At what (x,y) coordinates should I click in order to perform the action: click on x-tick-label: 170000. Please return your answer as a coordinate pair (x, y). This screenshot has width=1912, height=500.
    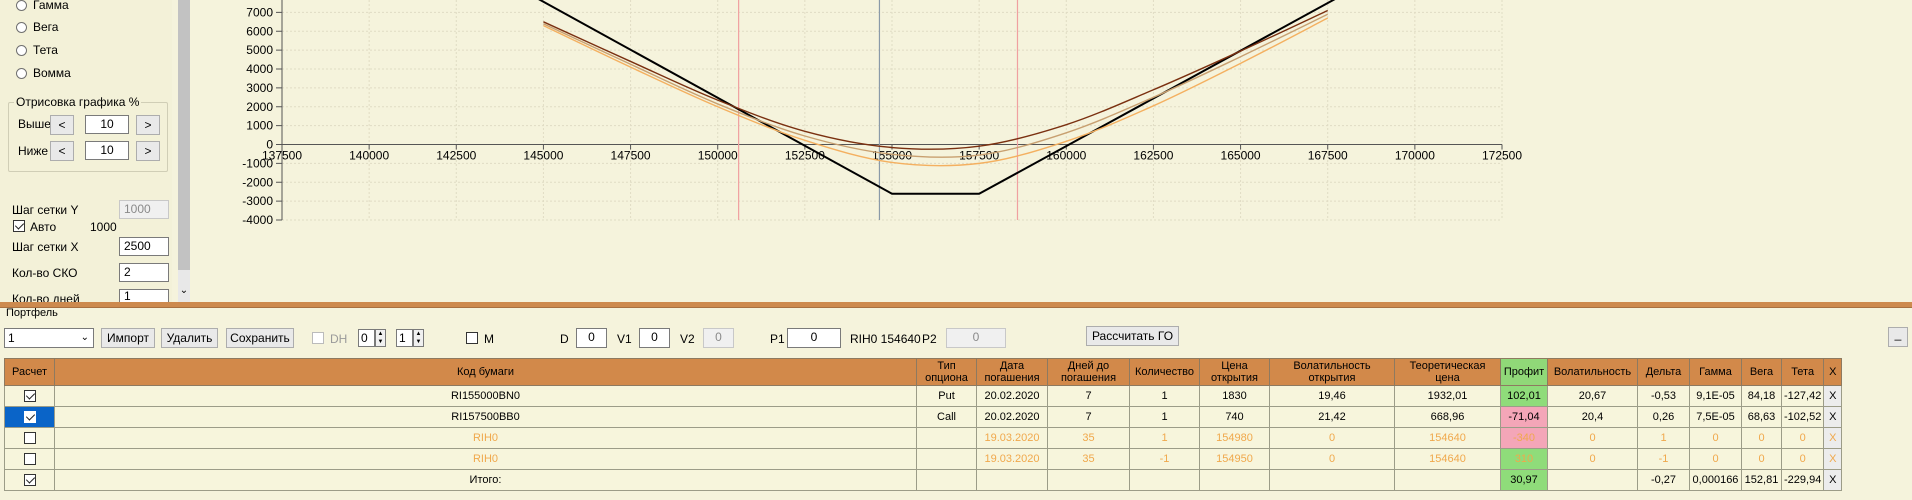
    Looking at the image, I should click on (1415, 156).